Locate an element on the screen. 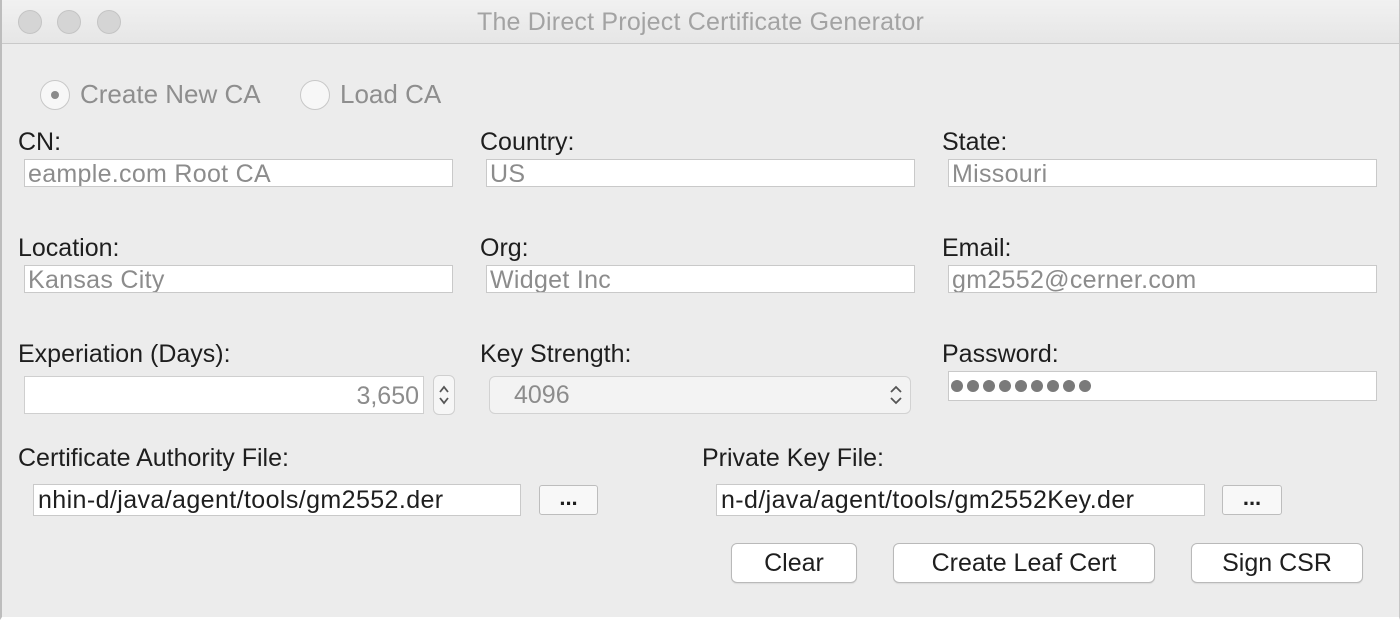 This screenshot has height=620, width=1400. create-leaf-cert-button: Create Leaf Cert is located at coordinates (1024, 563).